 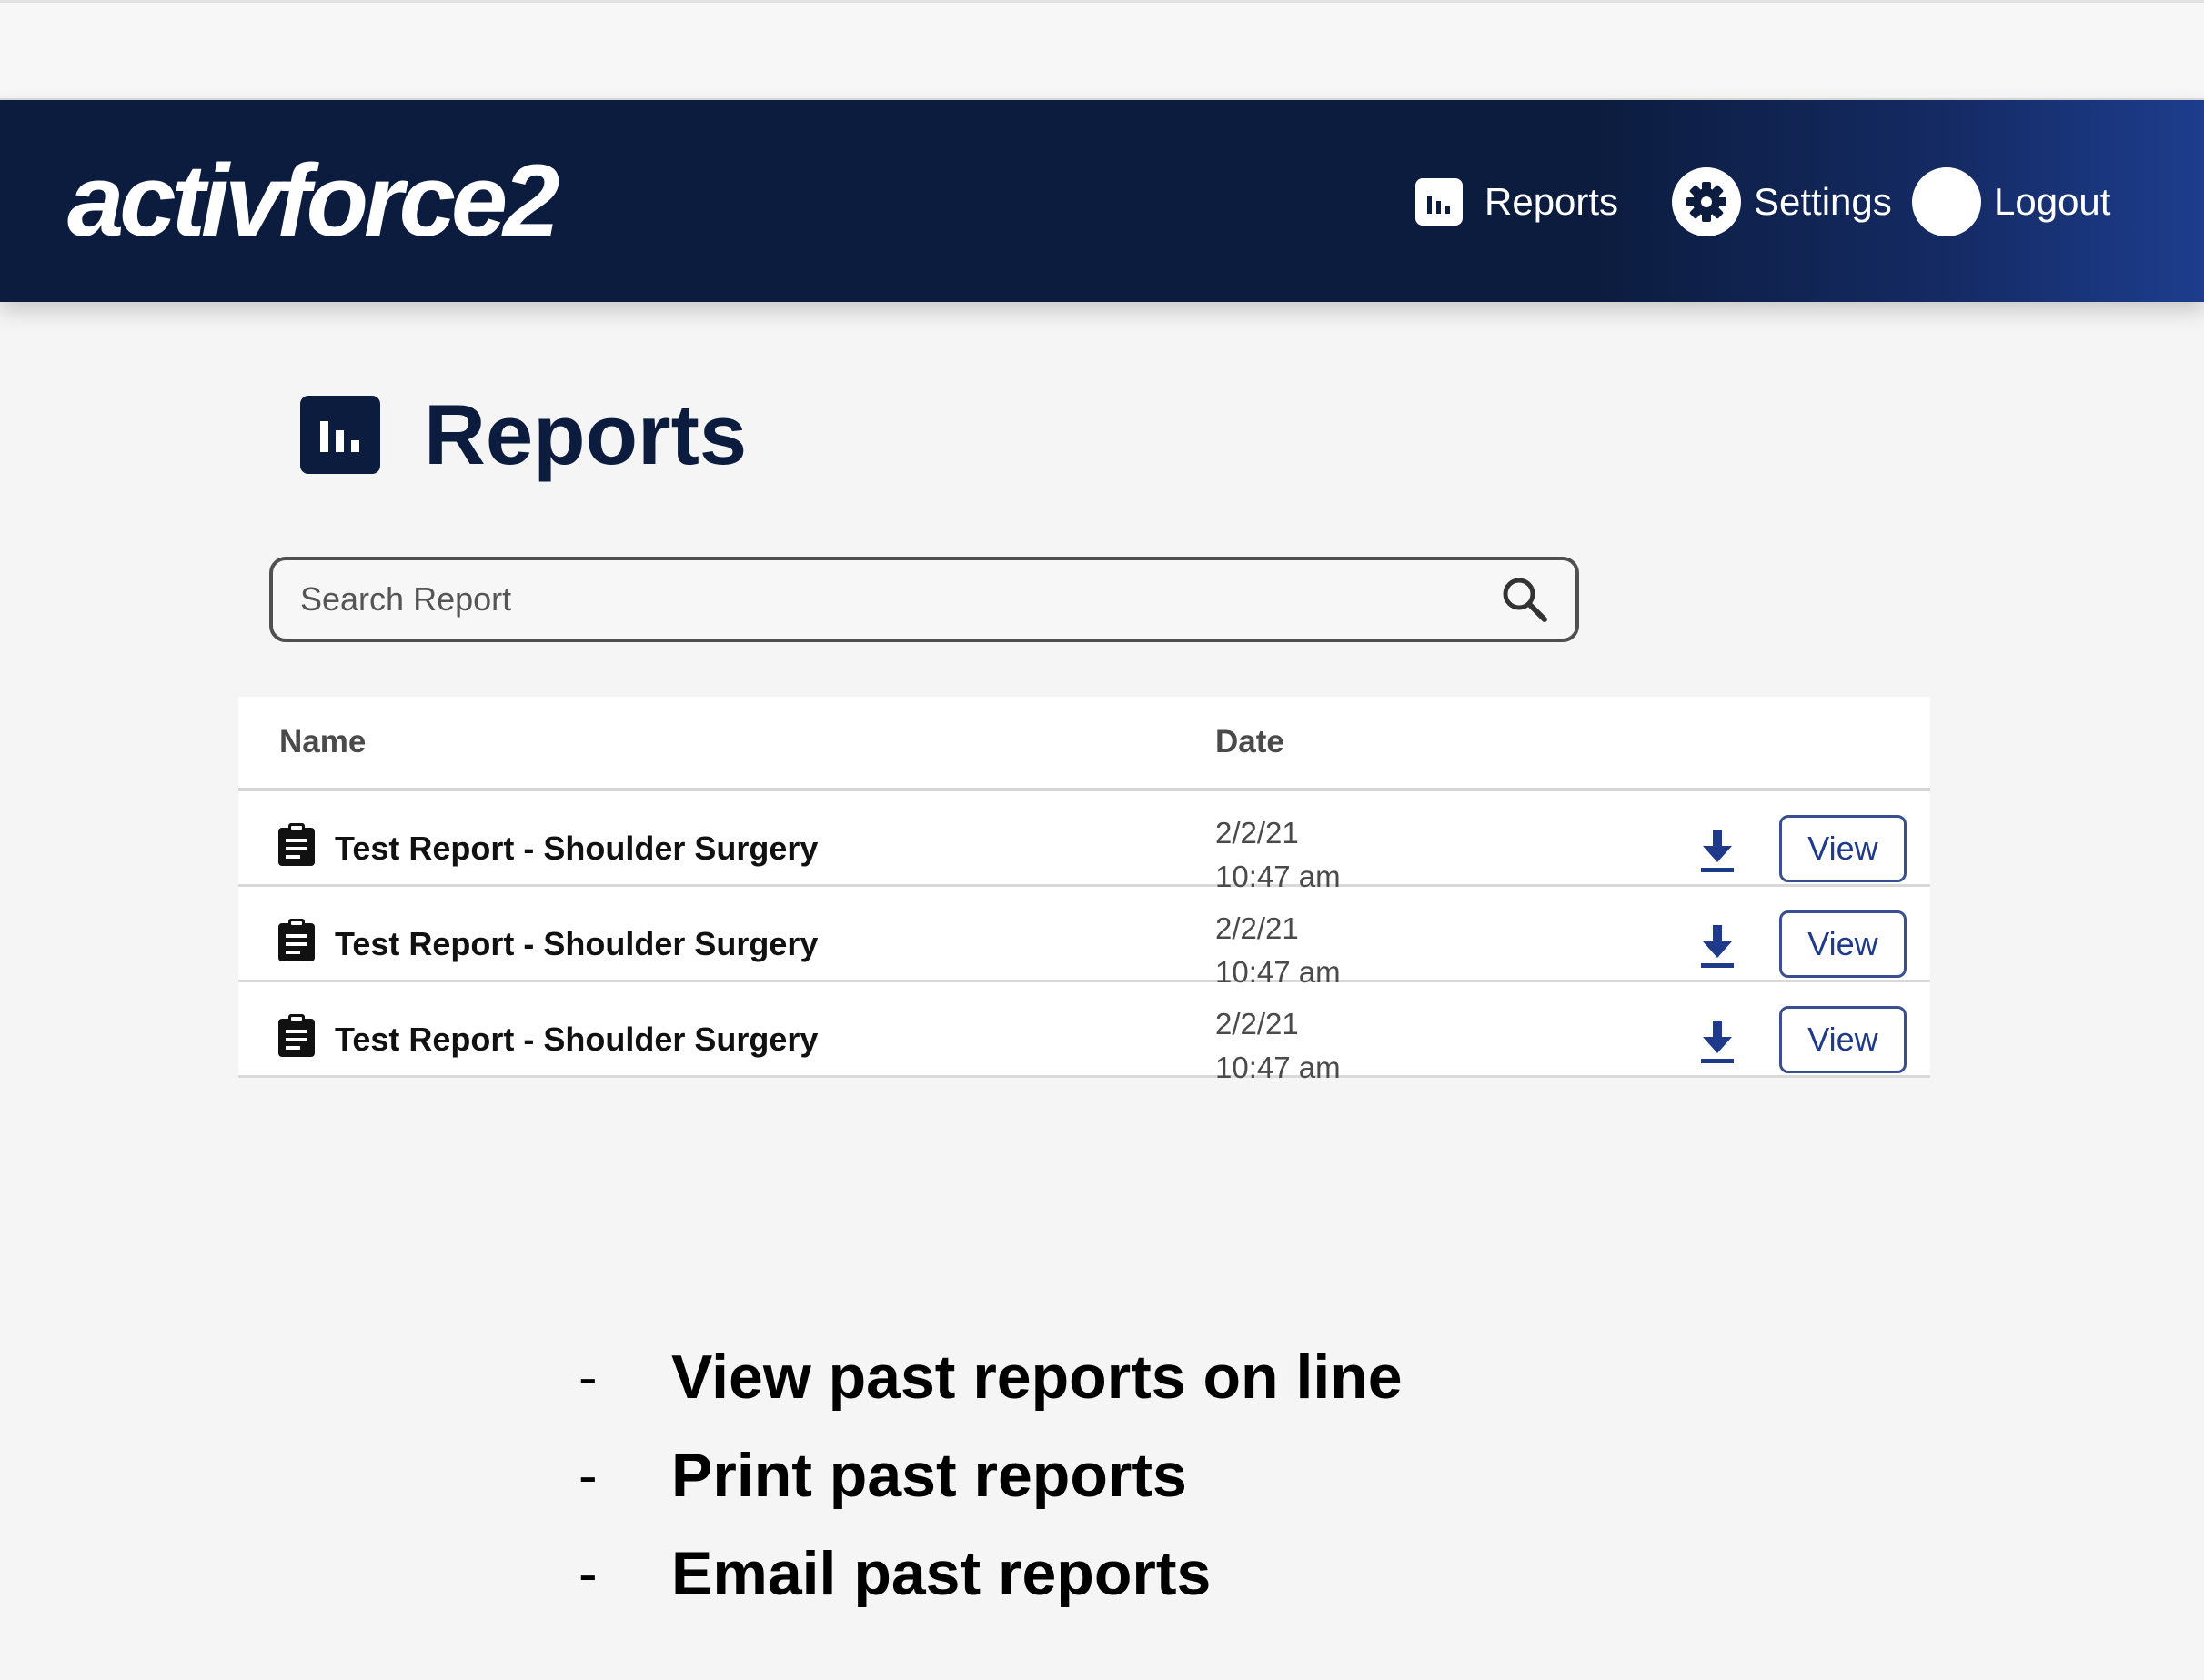 I want to click on column-header-name: Name, so click(x=322, y=742).